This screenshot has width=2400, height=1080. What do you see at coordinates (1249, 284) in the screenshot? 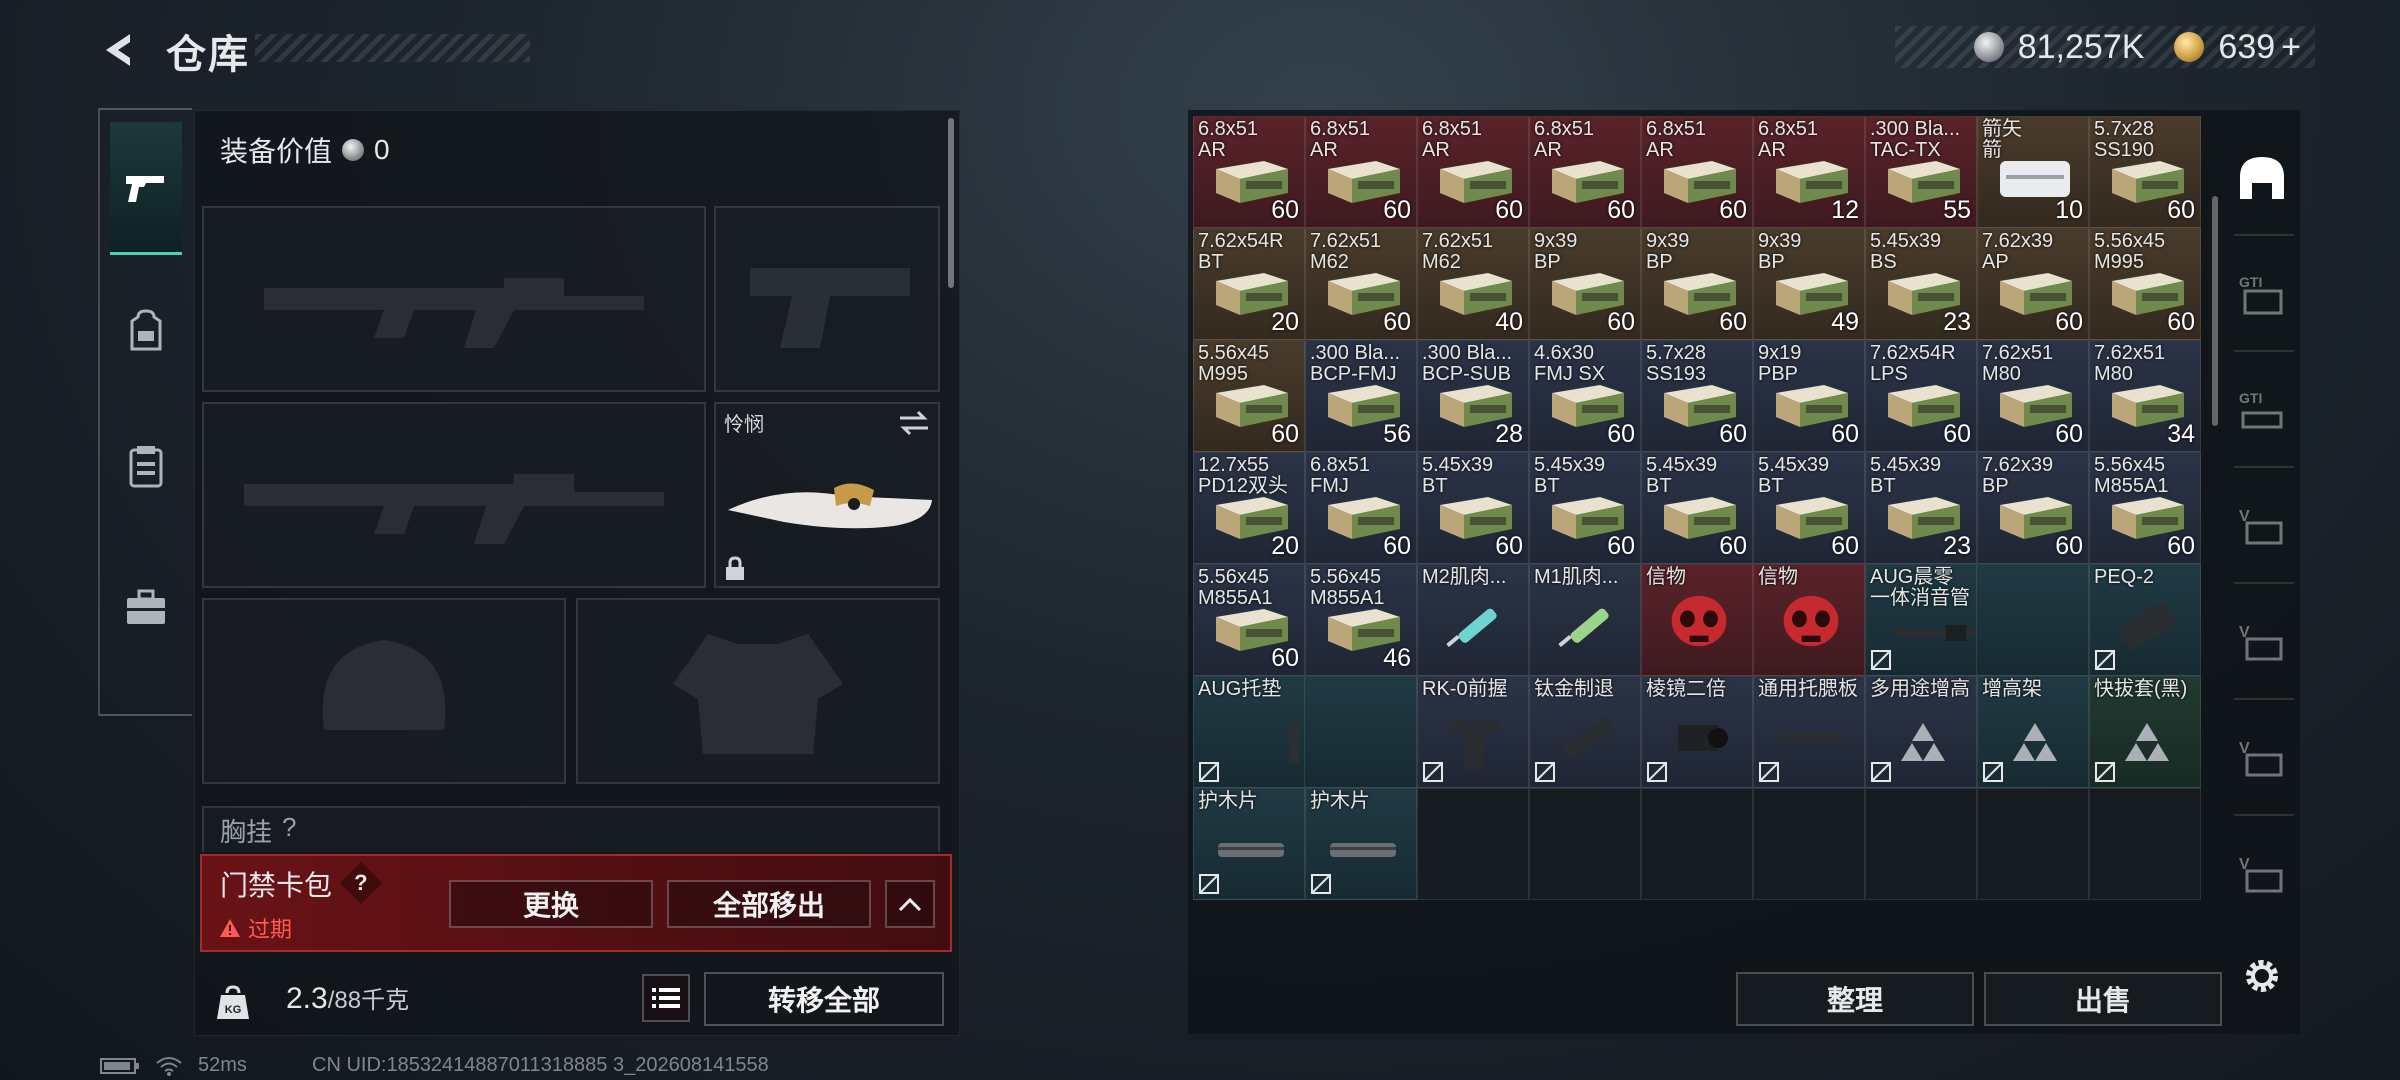
I see `stash-item: 7.62x54R BT 20` at bounding box center [1249, 284].